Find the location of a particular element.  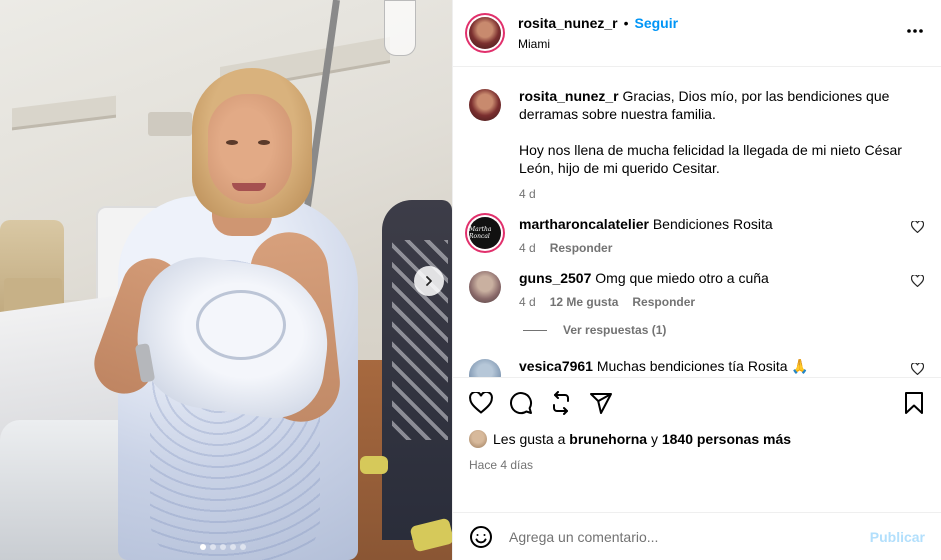

author-username: rosita_nunez_r is located at coordinates (568, 23).